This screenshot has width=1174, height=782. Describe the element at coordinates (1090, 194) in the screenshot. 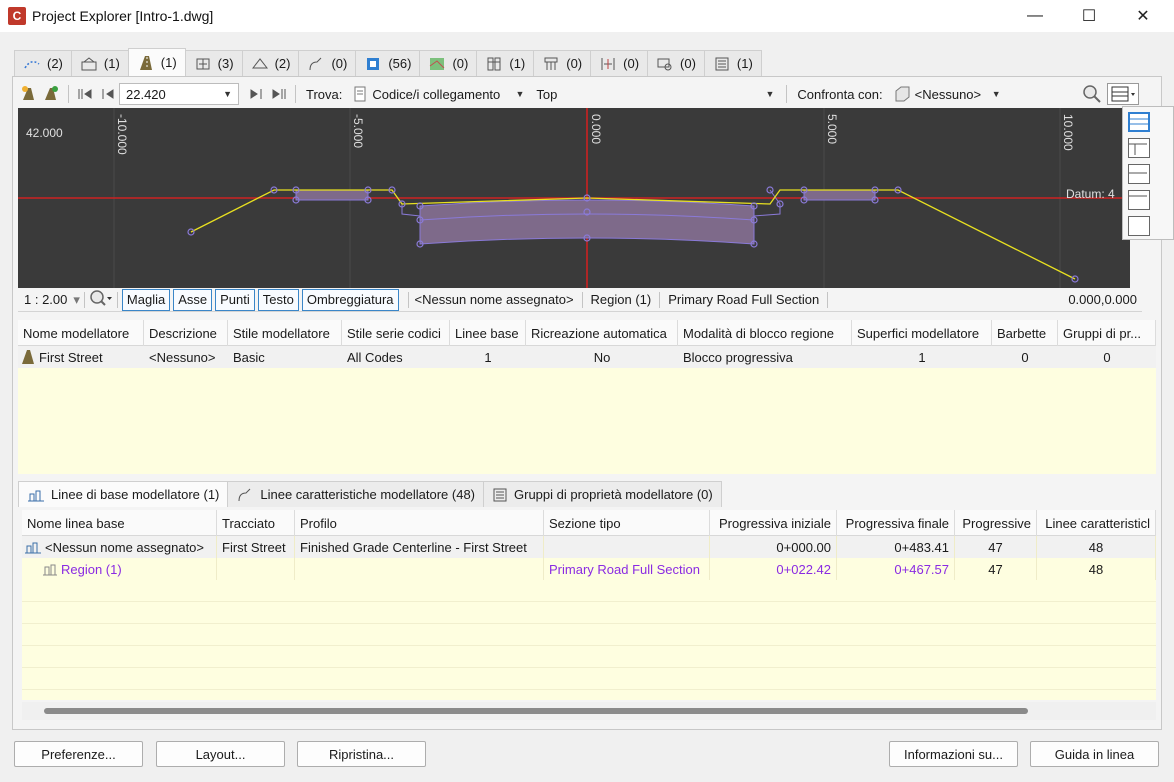

I see `datum-label: Datum: 4` at that location.